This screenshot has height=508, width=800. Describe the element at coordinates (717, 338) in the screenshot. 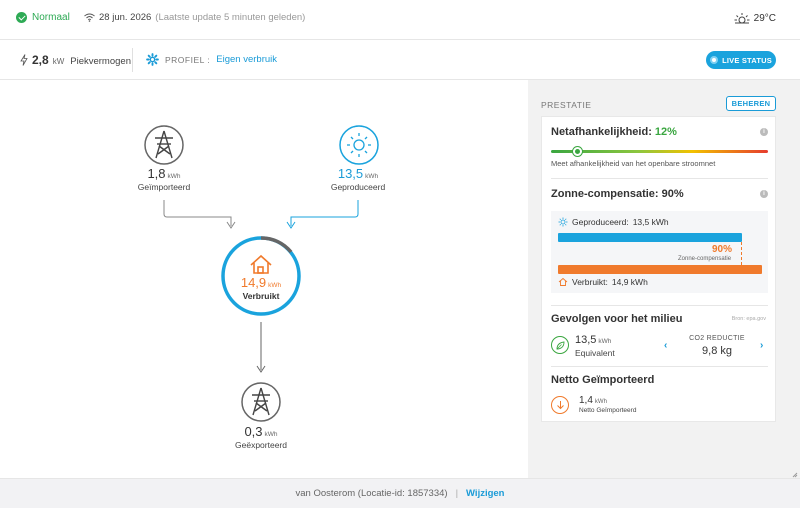

I see `co2-label: CO2 REDUCTIE` at that location.